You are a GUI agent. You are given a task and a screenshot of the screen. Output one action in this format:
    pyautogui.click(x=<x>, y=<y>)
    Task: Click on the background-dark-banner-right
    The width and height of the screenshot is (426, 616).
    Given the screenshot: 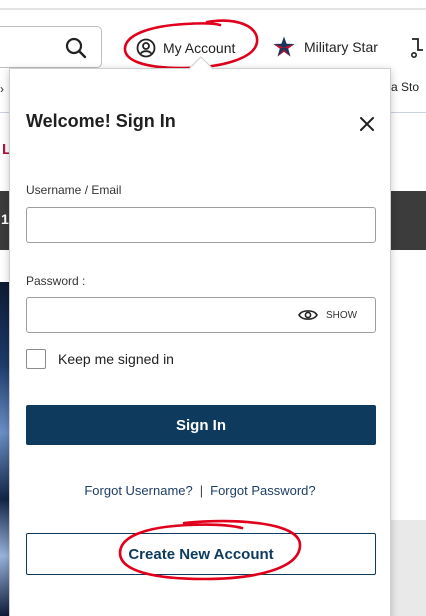 What is the action you would take?
    pyautogui.click(x=408, y=220)
    